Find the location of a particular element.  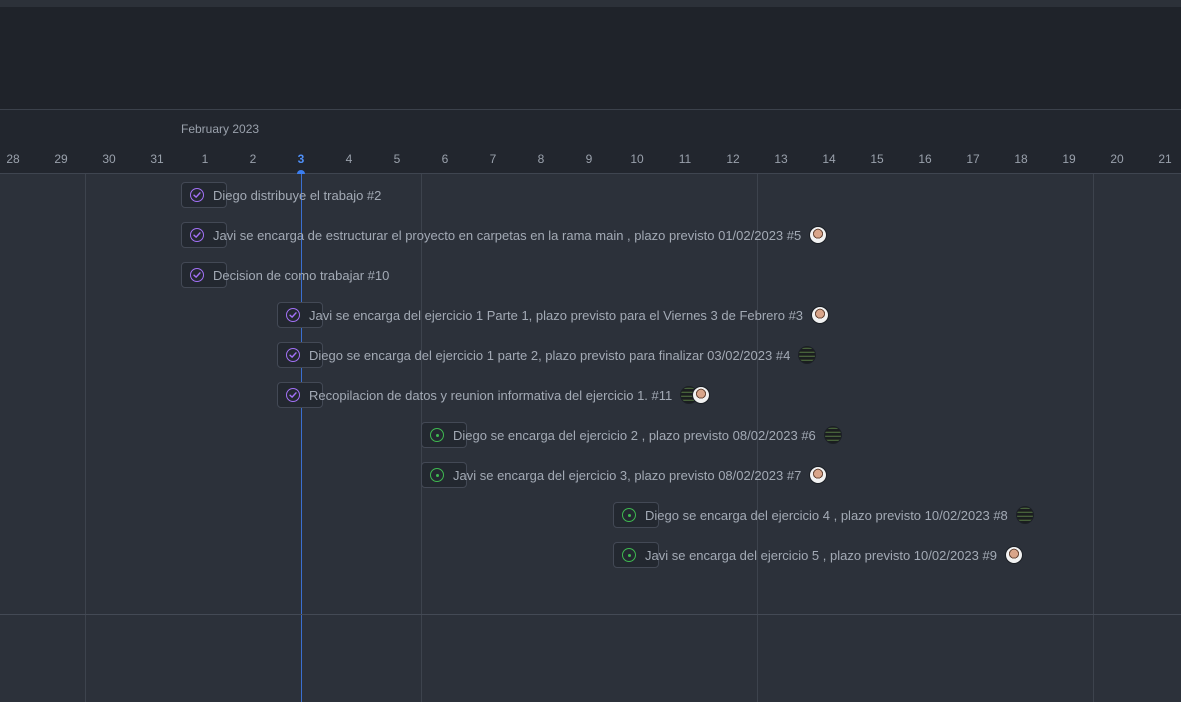

task-item: Decision de como trabajar #10 is located at coordinates (285, 275).